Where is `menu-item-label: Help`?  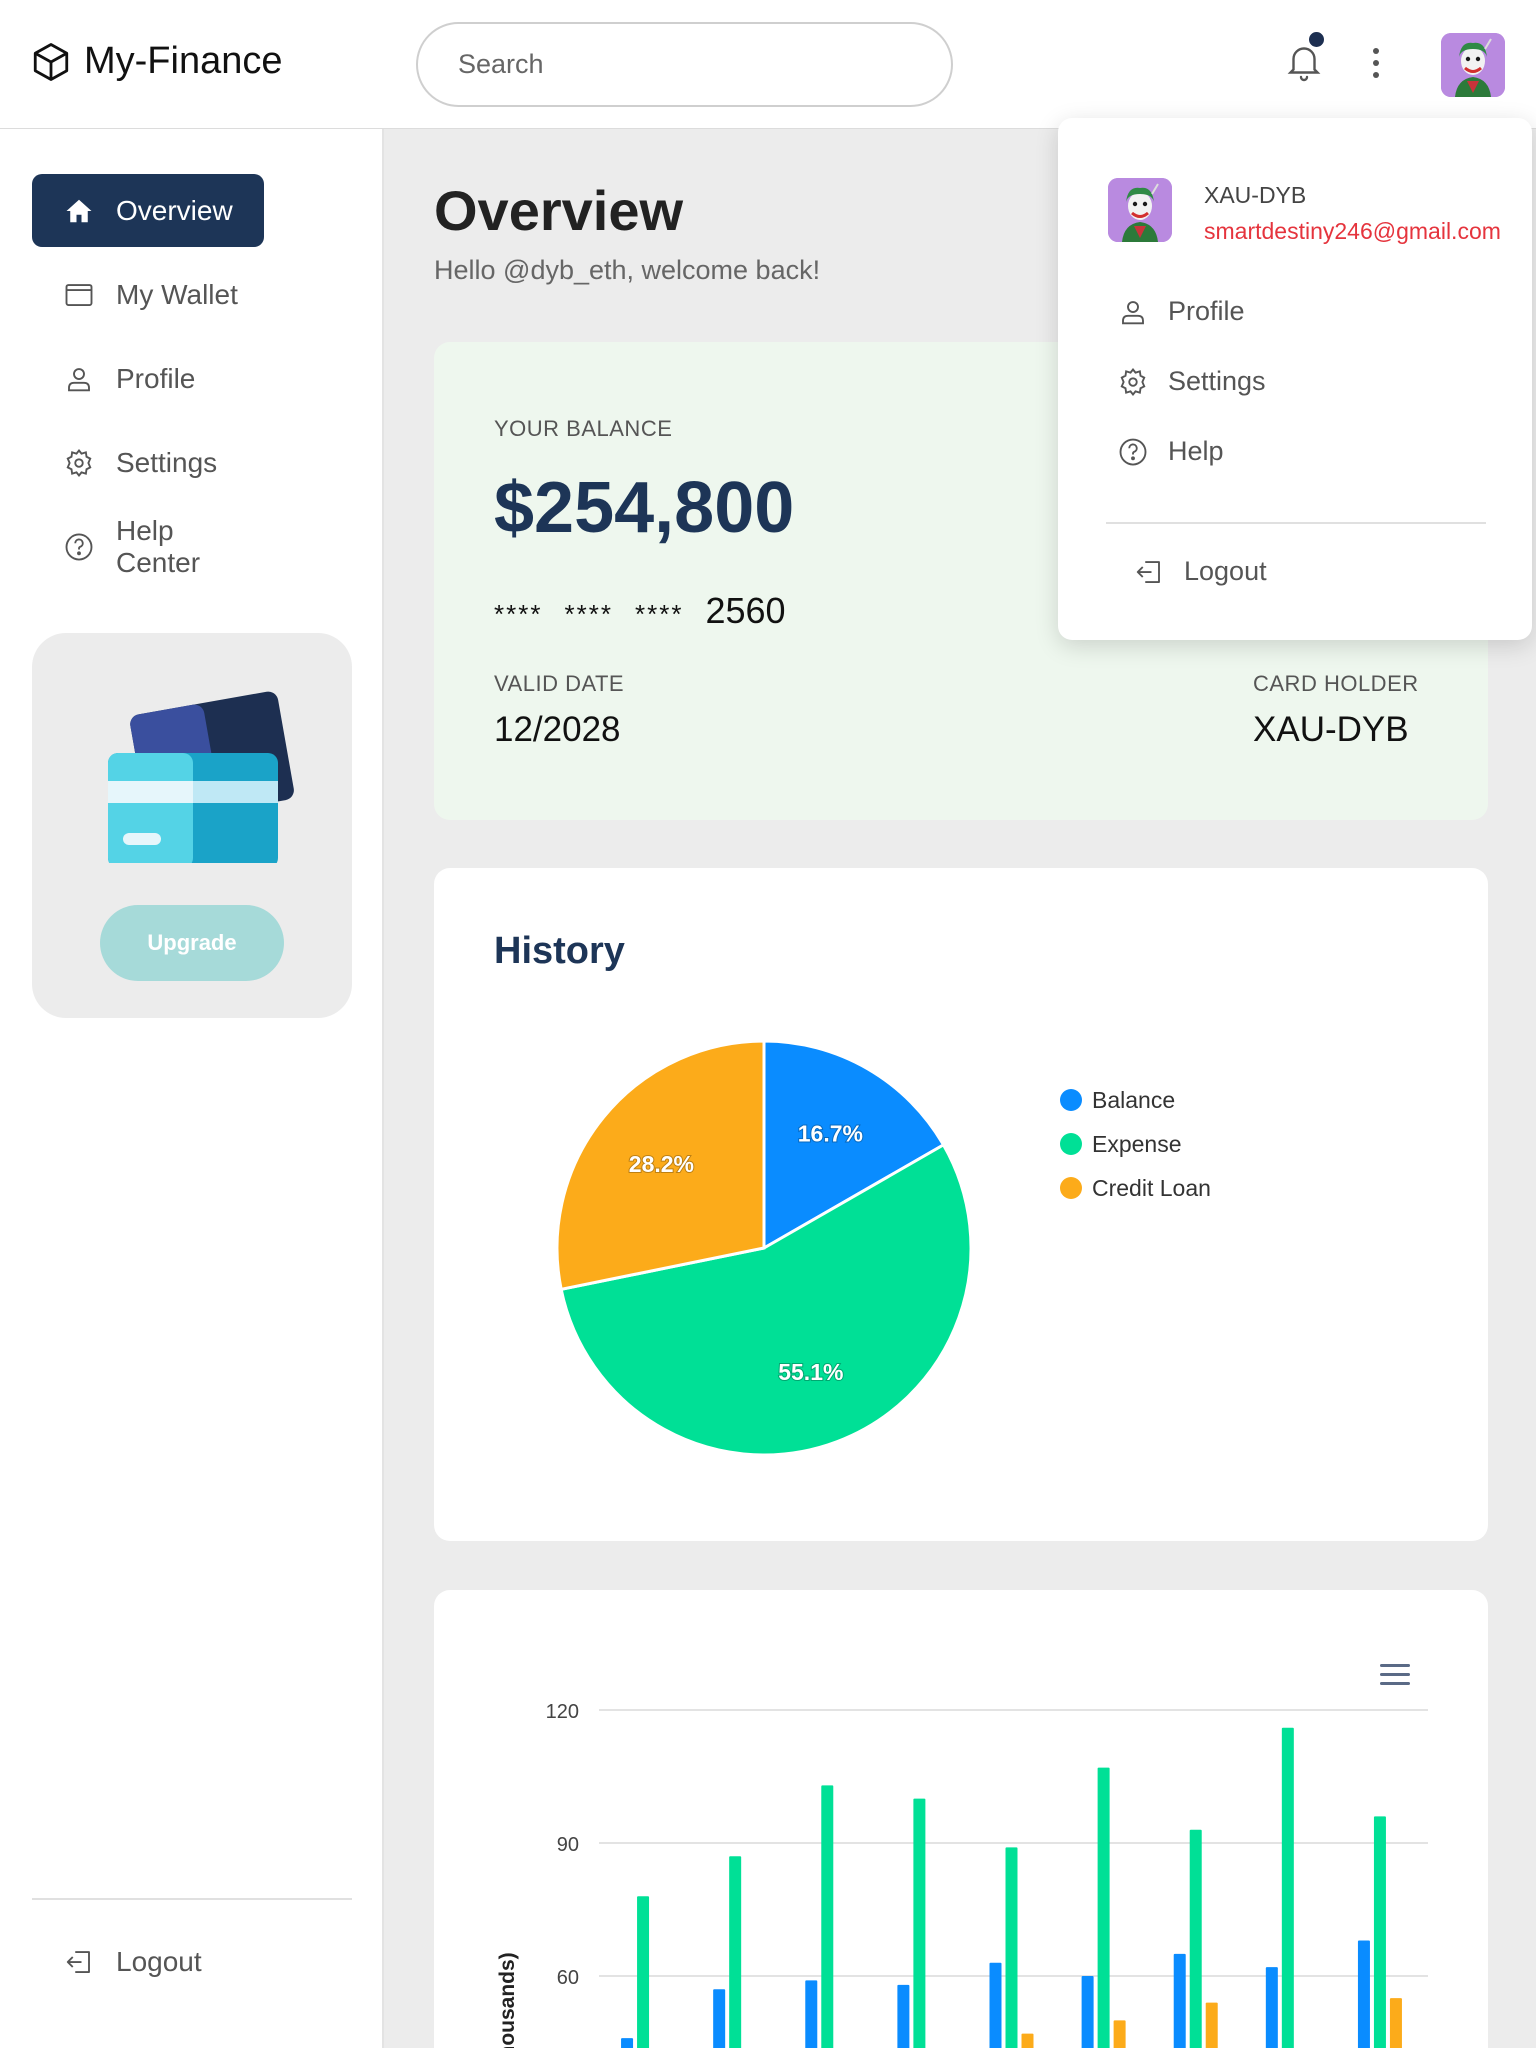
menu-item-label: Help is located at coordinates (1196, 451).